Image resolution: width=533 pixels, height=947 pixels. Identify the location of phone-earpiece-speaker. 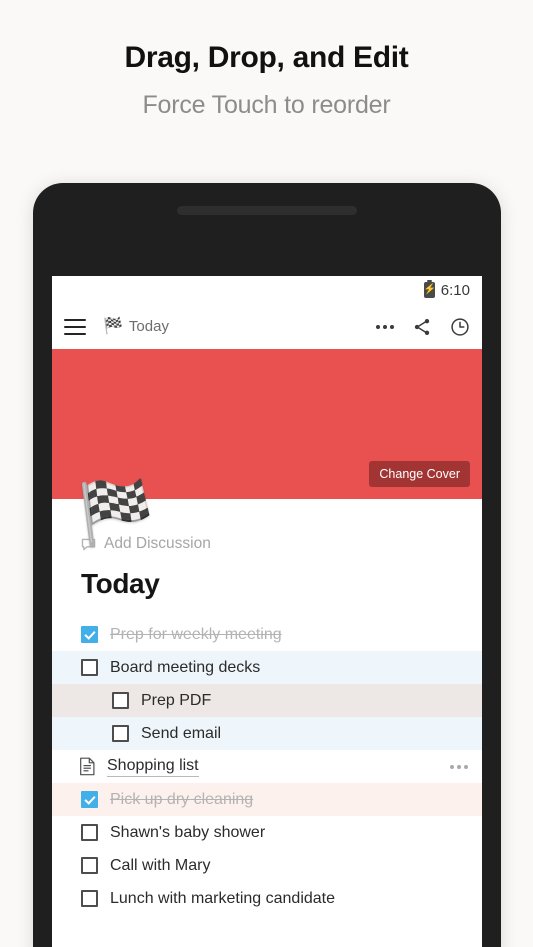
(267, 210).